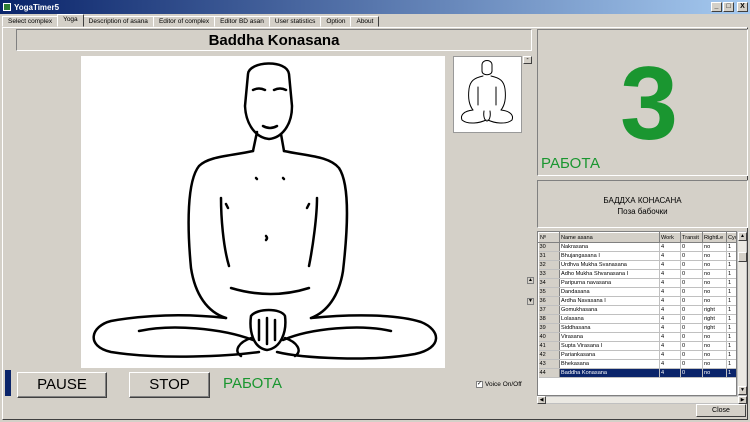 This screenshot has height=422, width=750. What do you see at coordinates (541, 400) in the screenshot?
I see `scroll-left-icon: ◀` at bounding box center [541, 400].